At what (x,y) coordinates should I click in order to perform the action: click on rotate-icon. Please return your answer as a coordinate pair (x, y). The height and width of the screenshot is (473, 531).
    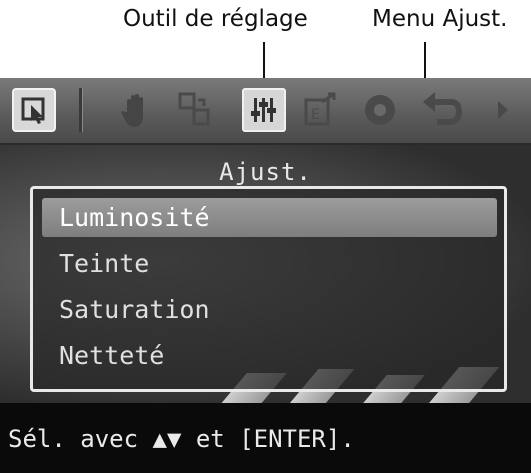
    Looking at the image, I should click on (194, 110).